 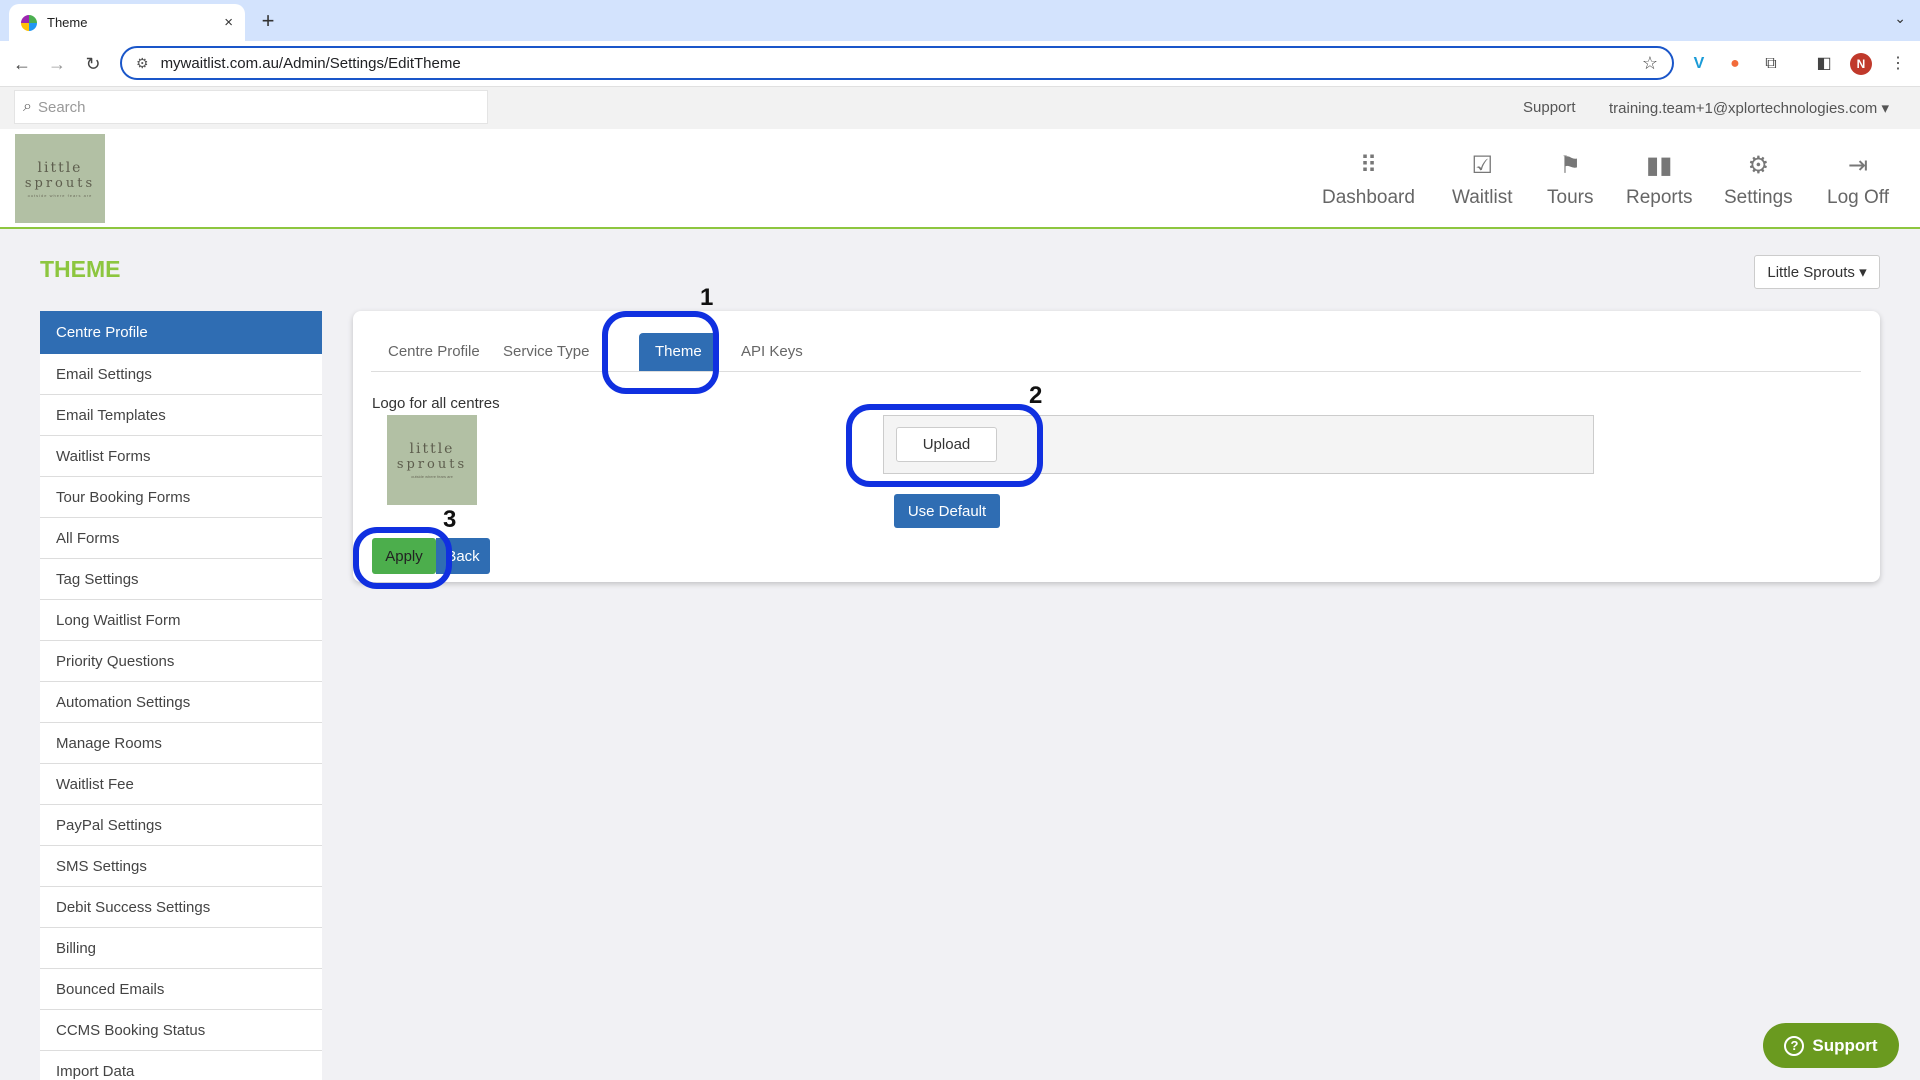 What do you see at coordinates (181, 456) in the screenshot?
I see `sidebar-item-waitlist-forms: Waitlist Forms` at bounding box center [181, 456].